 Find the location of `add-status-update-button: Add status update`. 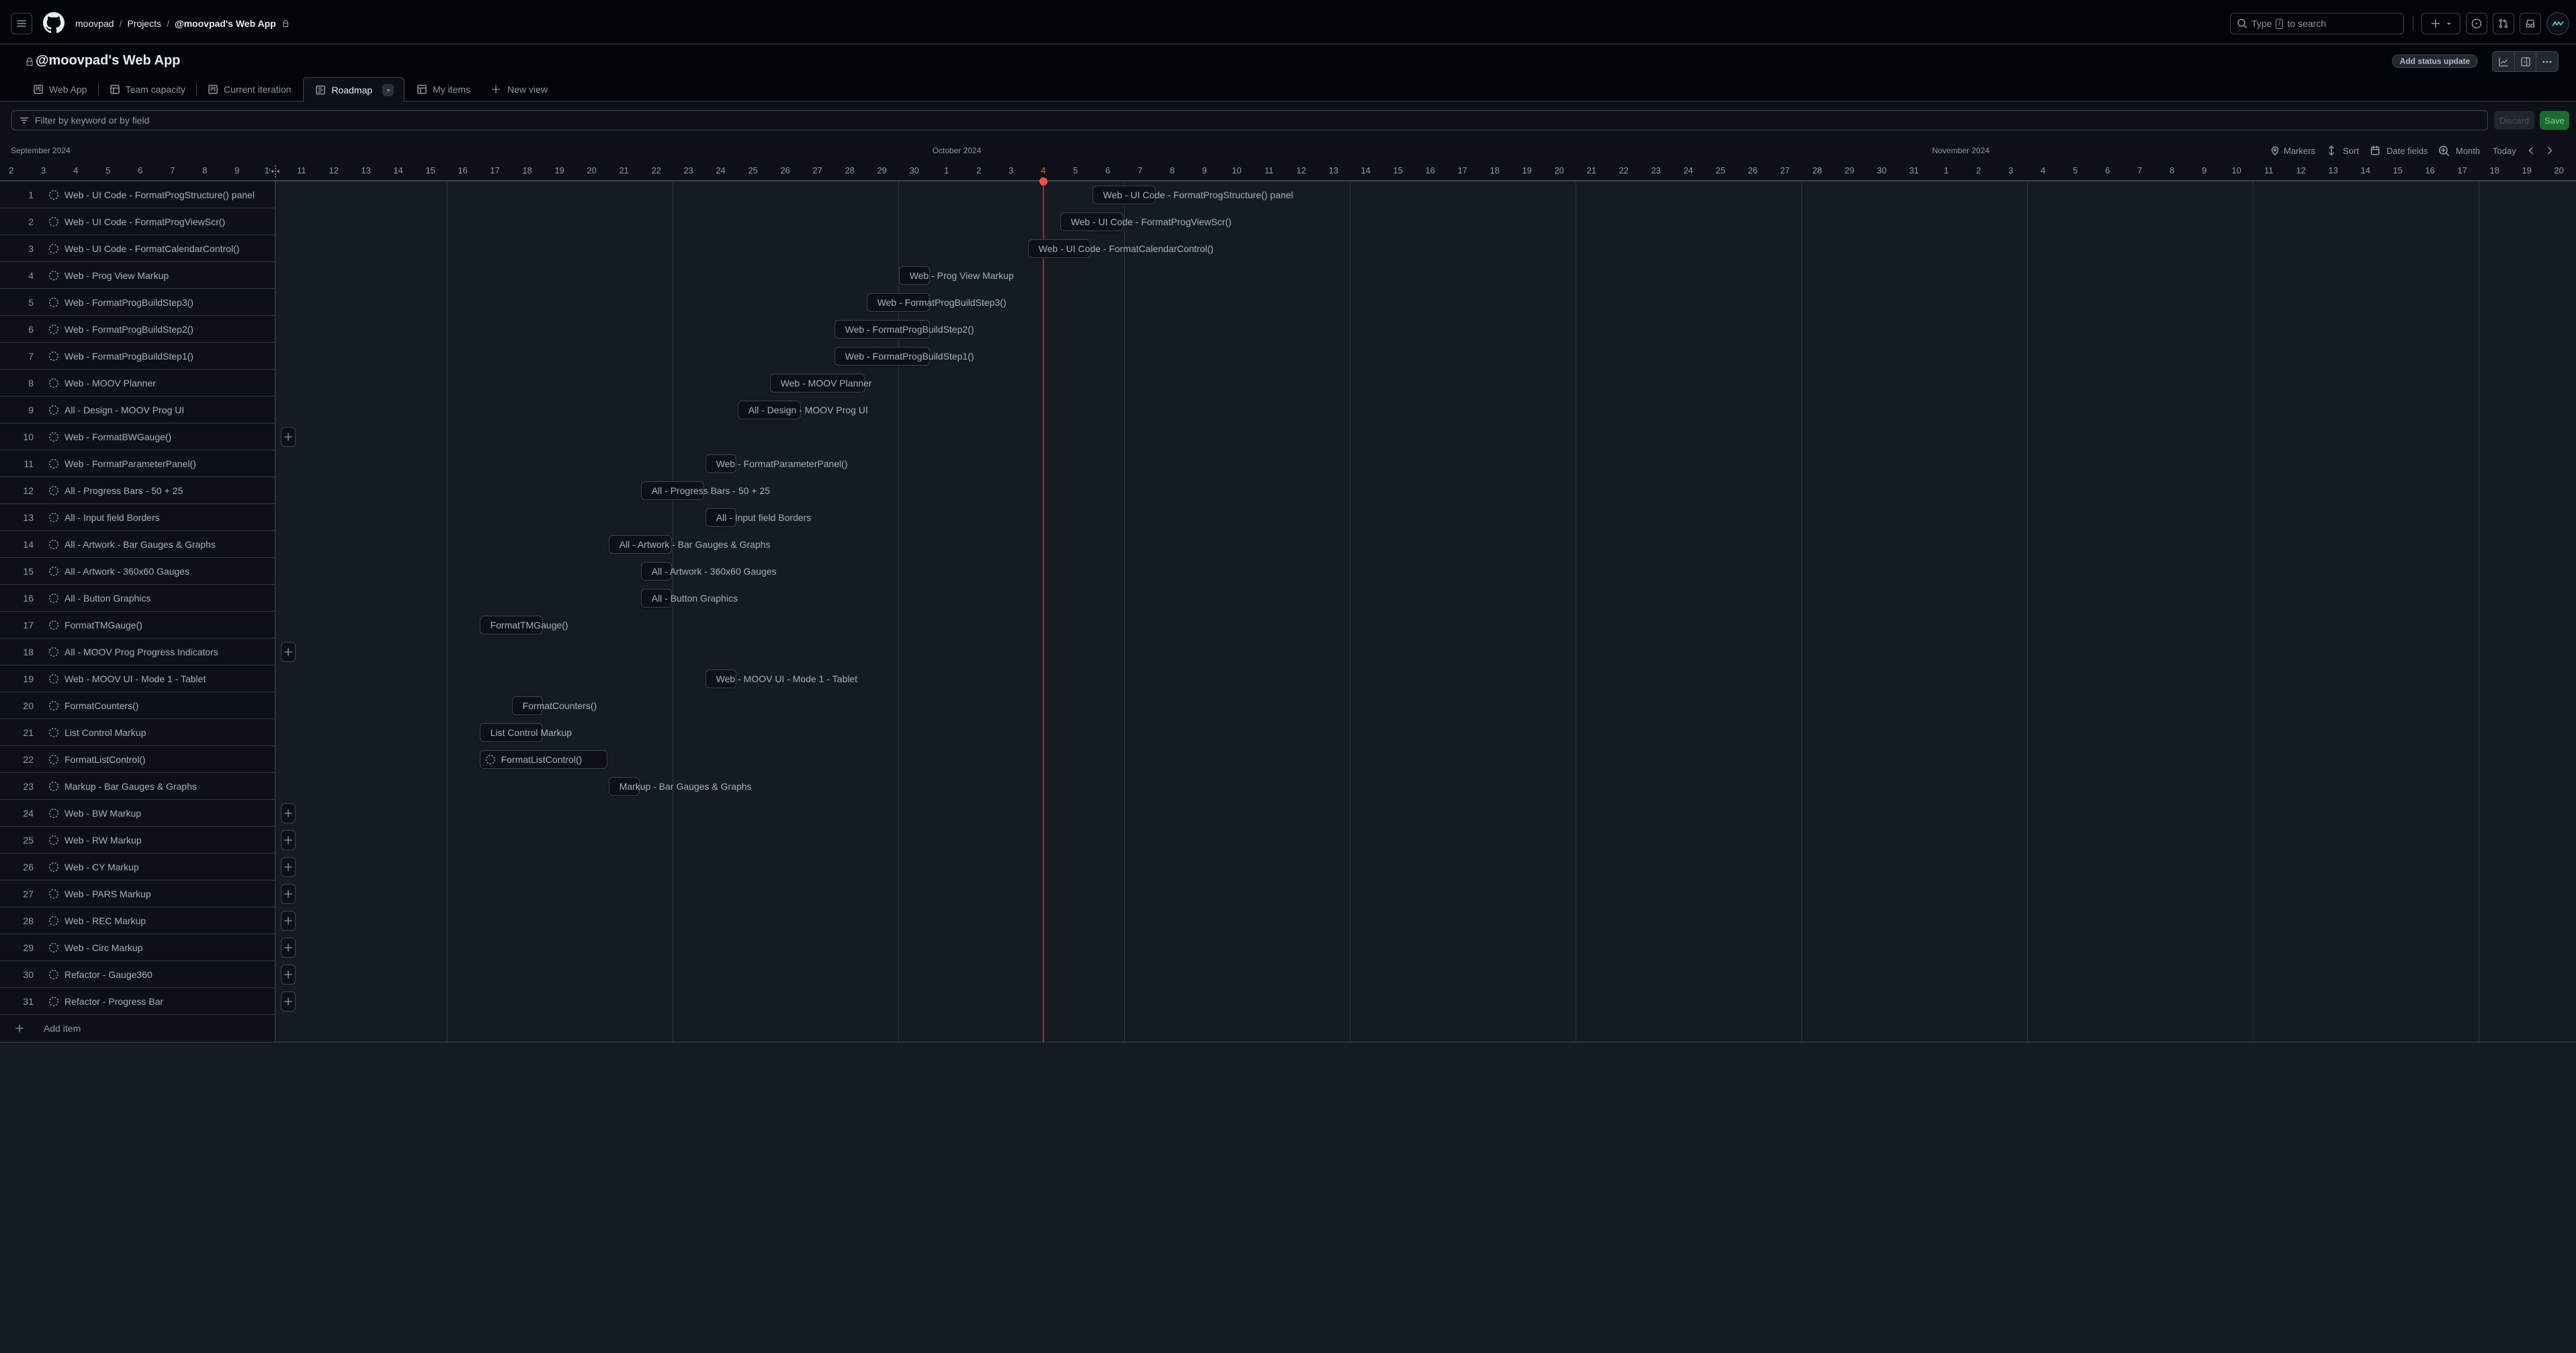

add-status-update-button: Add status update is located at coordinates (2435, 61).